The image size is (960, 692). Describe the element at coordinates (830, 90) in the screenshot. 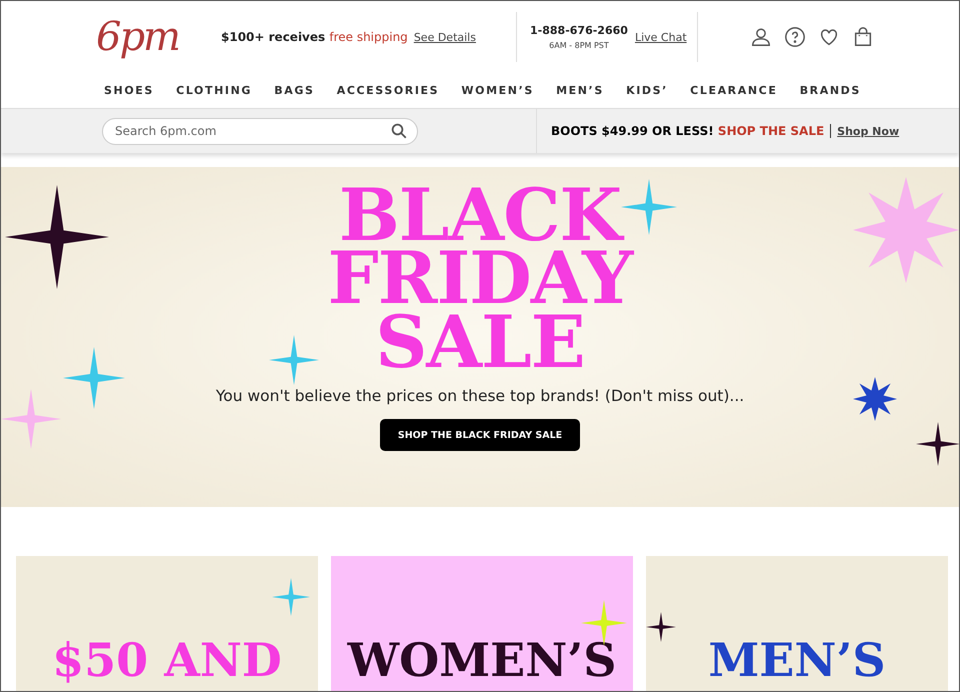

I see `nav-link: BRANDS` at that location.